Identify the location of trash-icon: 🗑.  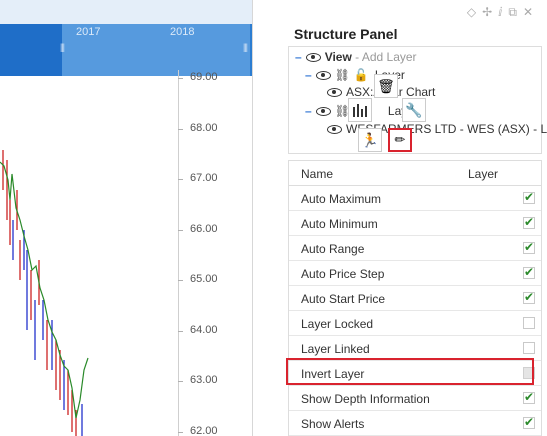
(386, 85).